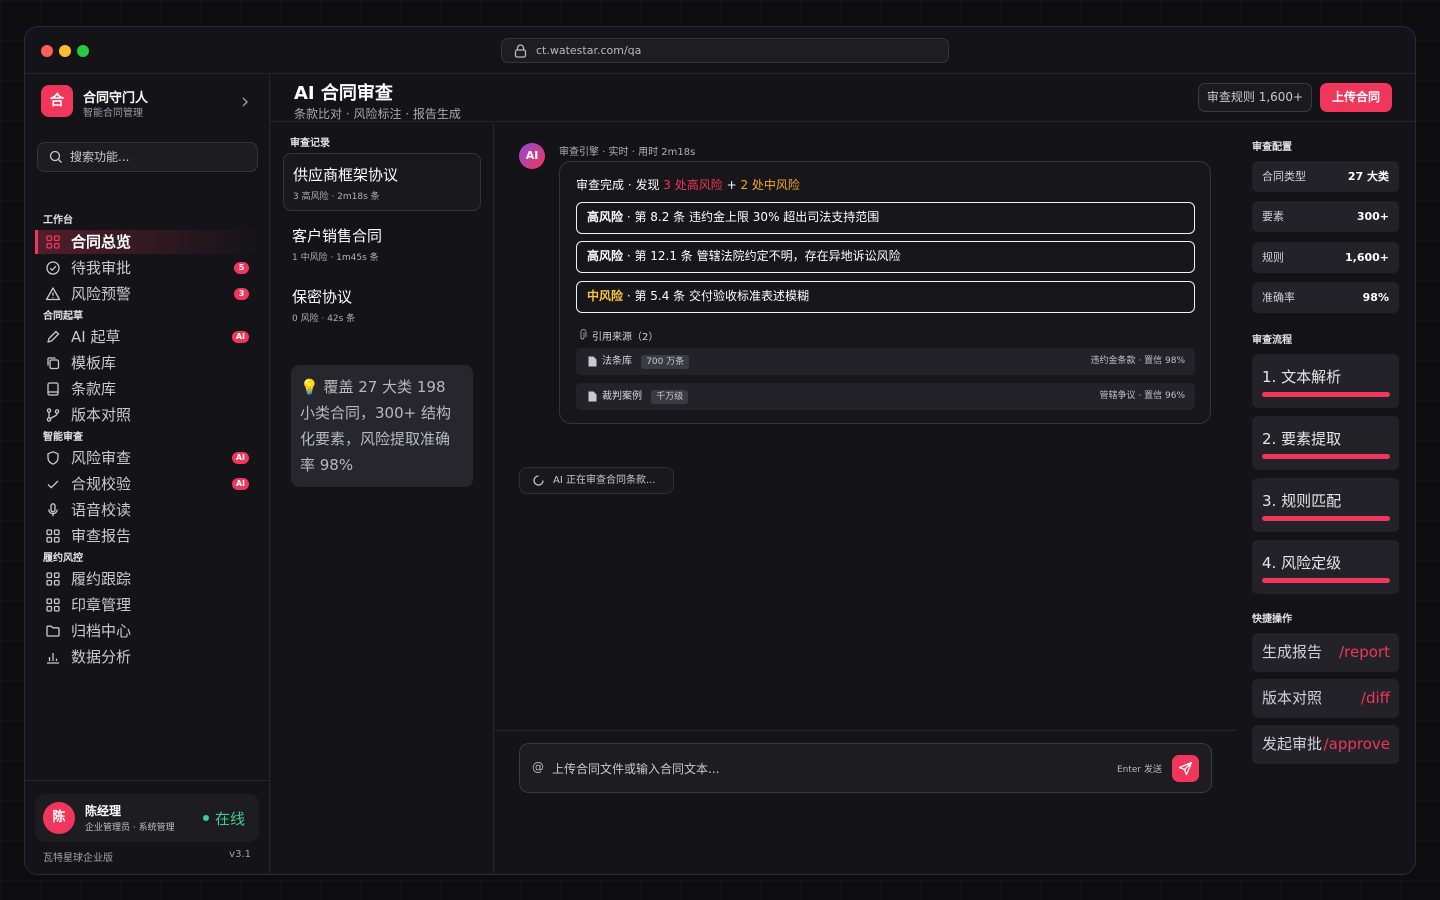 This screenshot has height=900, width=1440. Describe the element at coordinates (147, 458) in the screenshot. I see `nav-item-risk-review: 风险审查 AI` at that location.